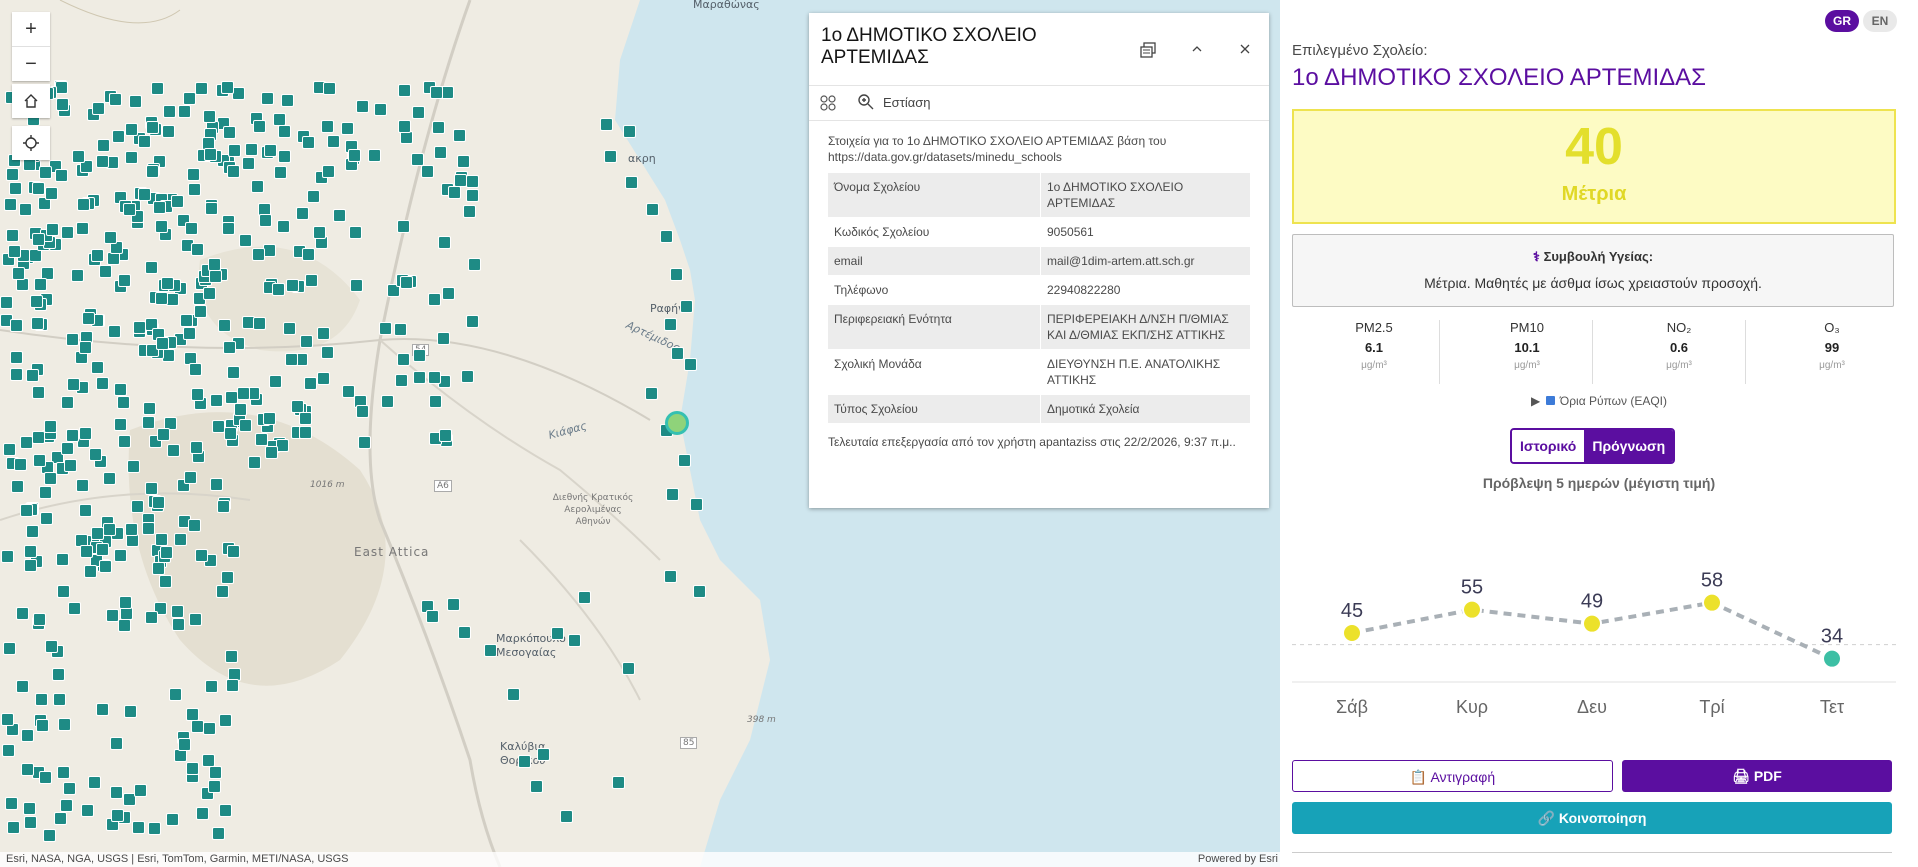 The width and height of the screenshot is (1918, 867). What do you see at coordinates (1238, 859) in the screenshot?
I see `powered-by-esri: Powered by Esri` at bounding box center [1238, 859].